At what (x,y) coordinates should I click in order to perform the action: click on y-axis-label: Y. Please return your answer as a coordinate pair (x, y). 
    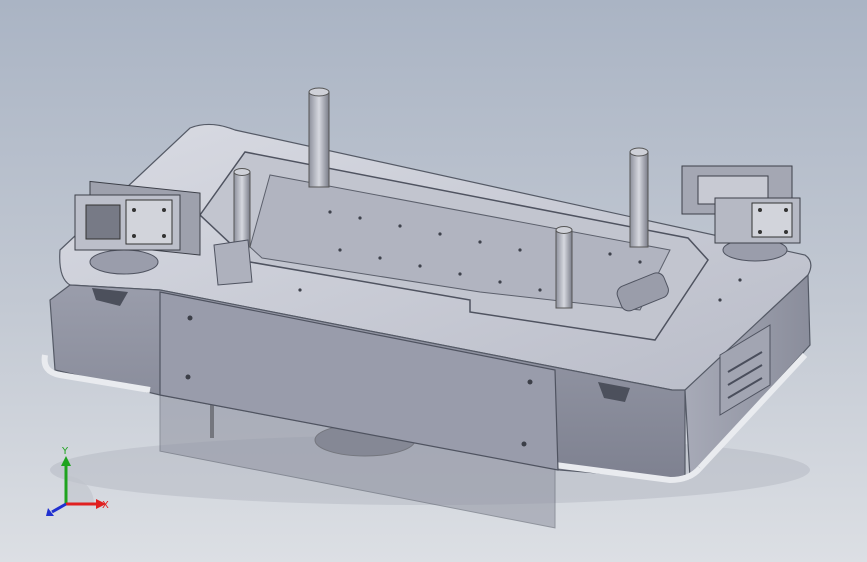
    Looking at the image, I should click on (65, 451).